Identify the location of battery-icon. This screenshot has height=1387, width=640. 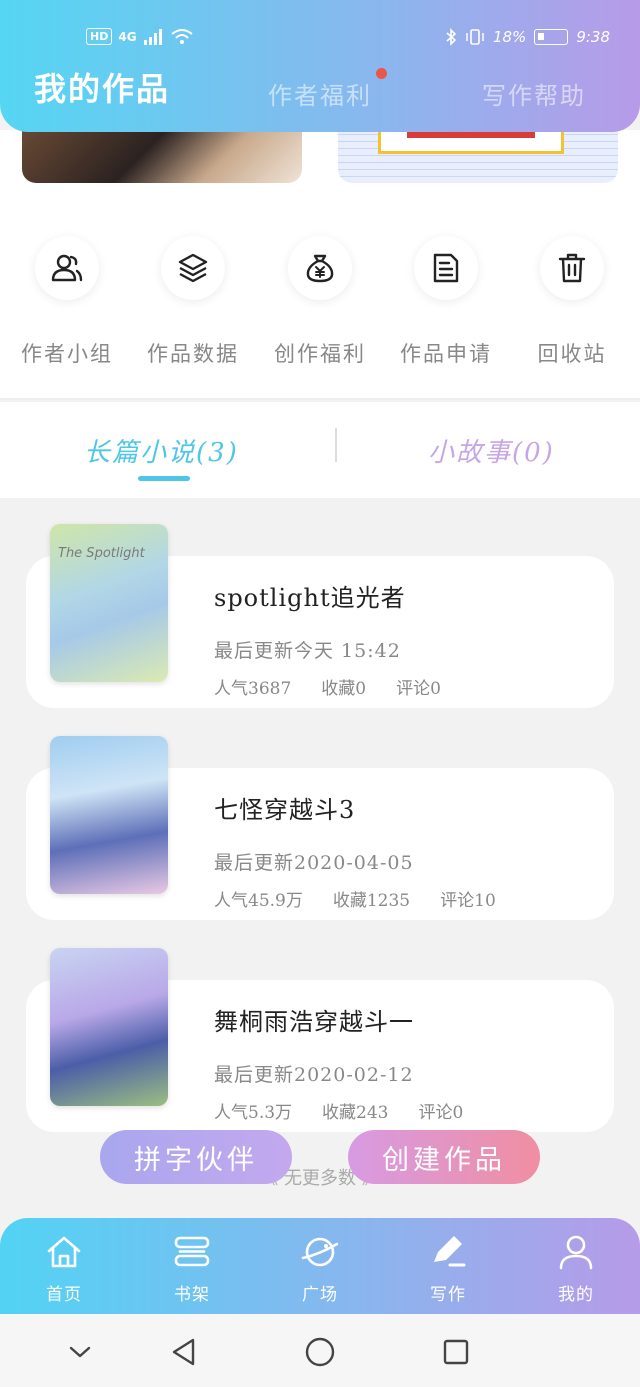
(551, 37).